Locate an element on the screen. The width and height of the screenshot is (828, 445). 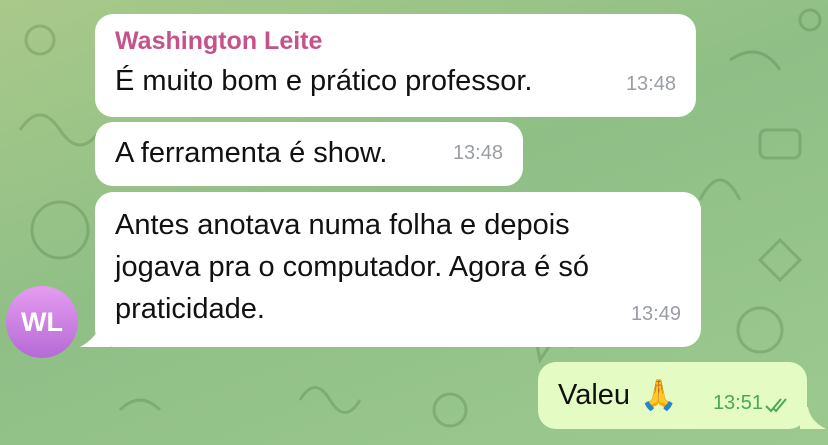
message-bubble: A ferramenta é show. 13:48 is located at coordinates (309, 154).